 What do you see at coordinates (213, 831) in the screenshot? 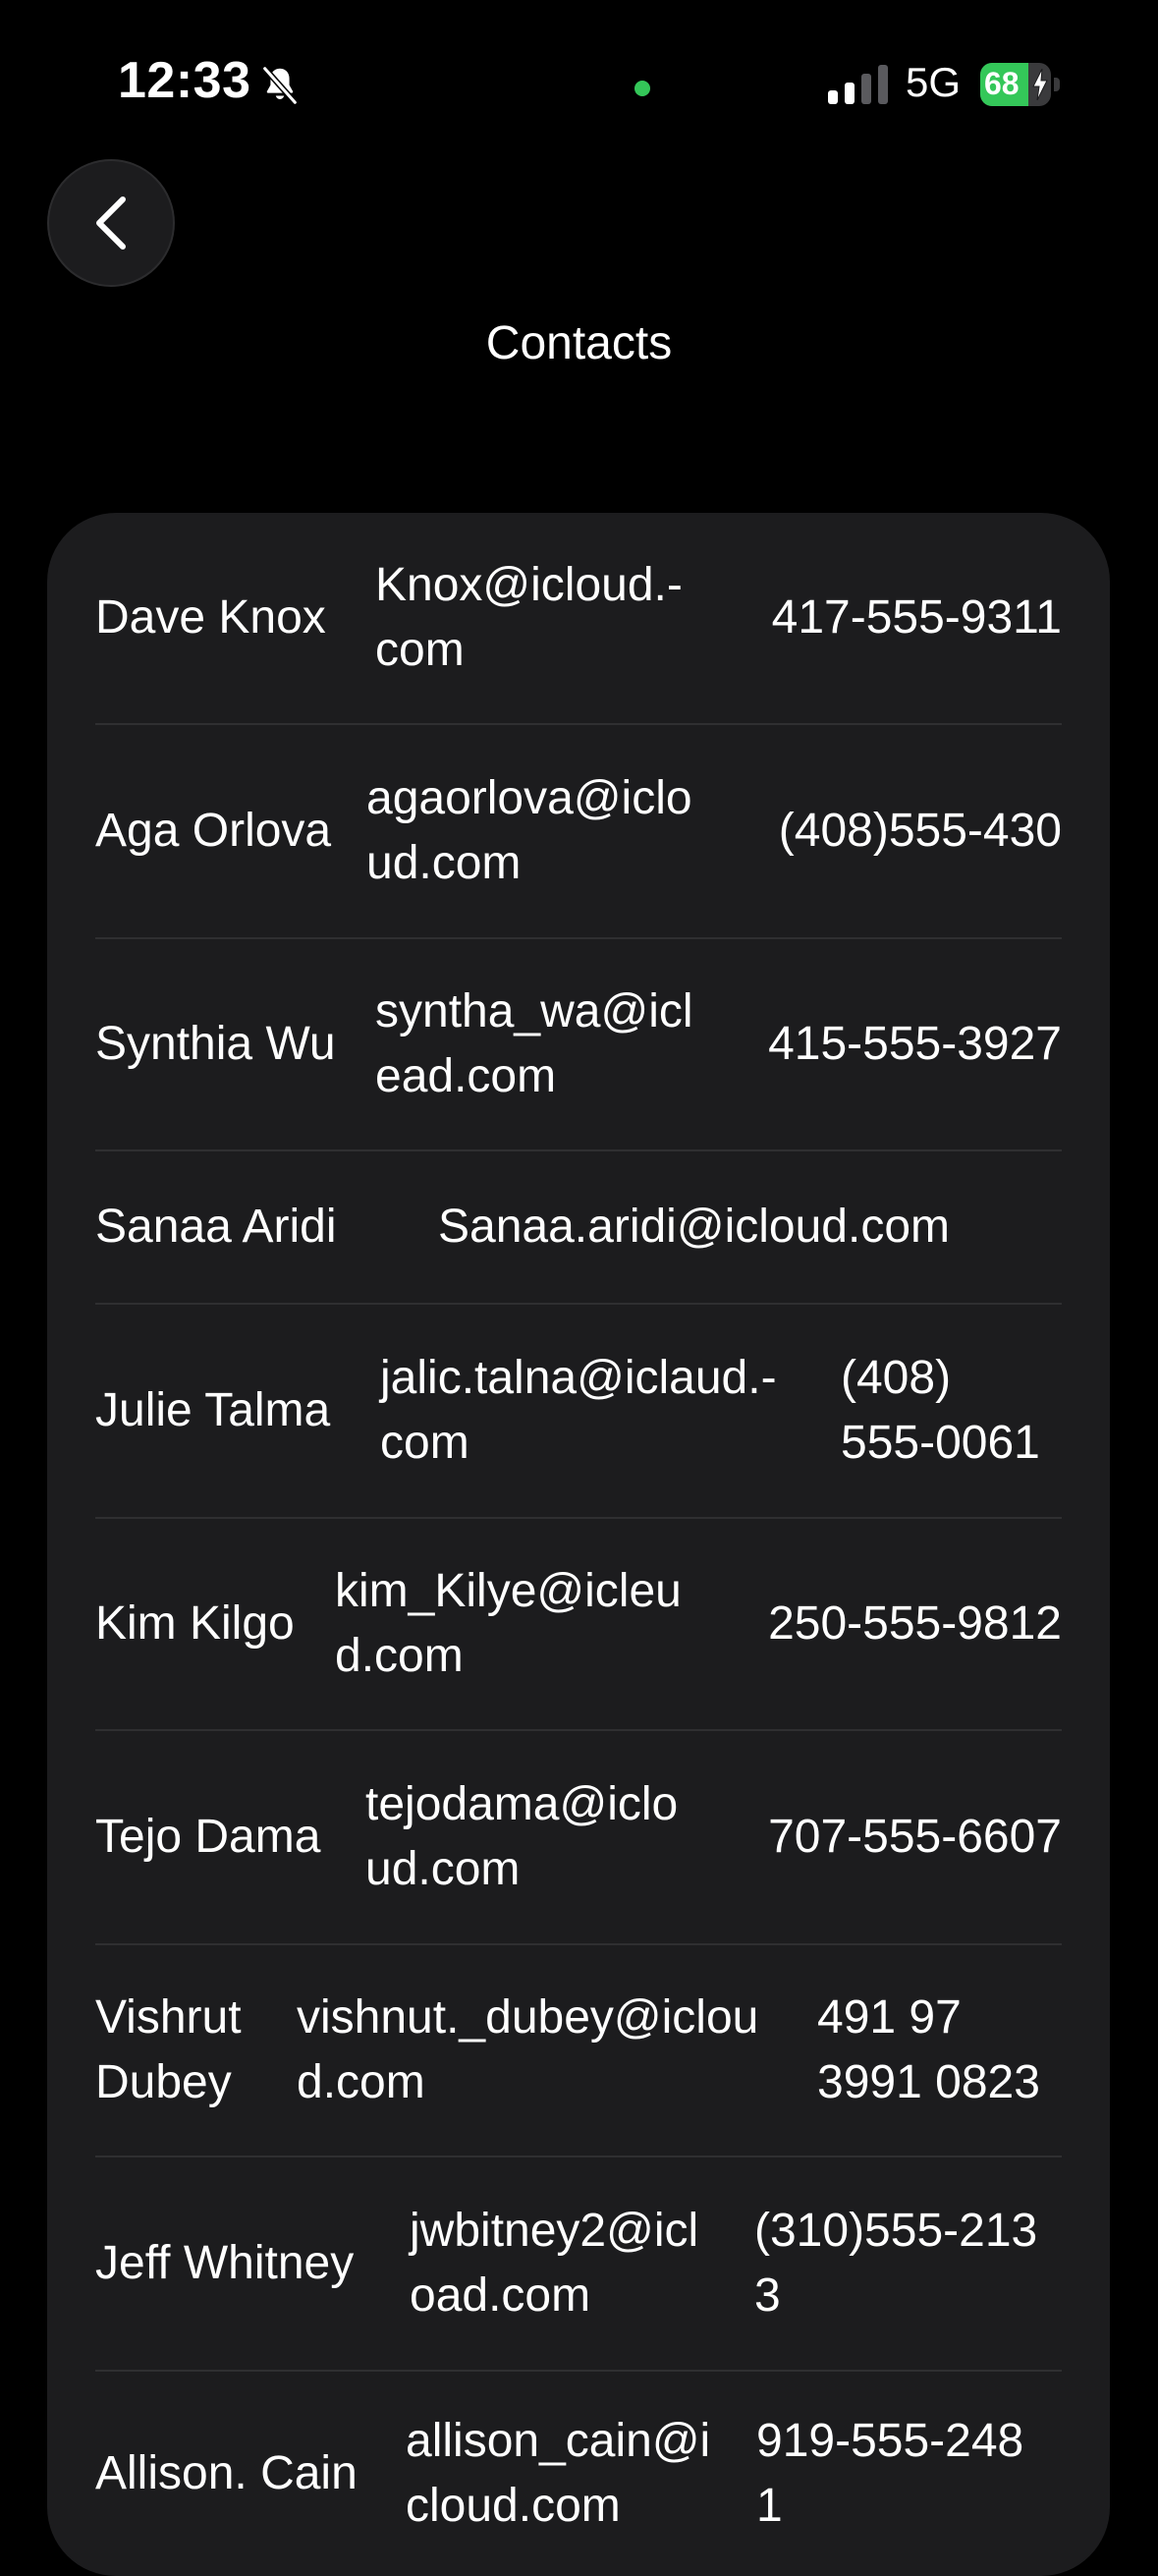
I see `contact-name: Aga Orlova` at bounding box center [213, 831].